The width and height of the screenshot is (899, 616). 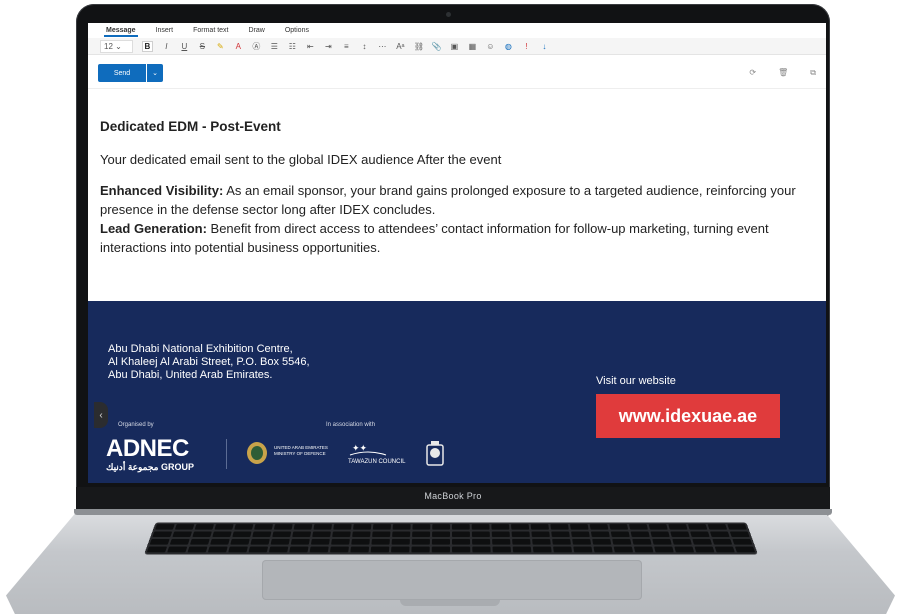 I want to click on align-icon: ≡, so click(x=346, y=46).